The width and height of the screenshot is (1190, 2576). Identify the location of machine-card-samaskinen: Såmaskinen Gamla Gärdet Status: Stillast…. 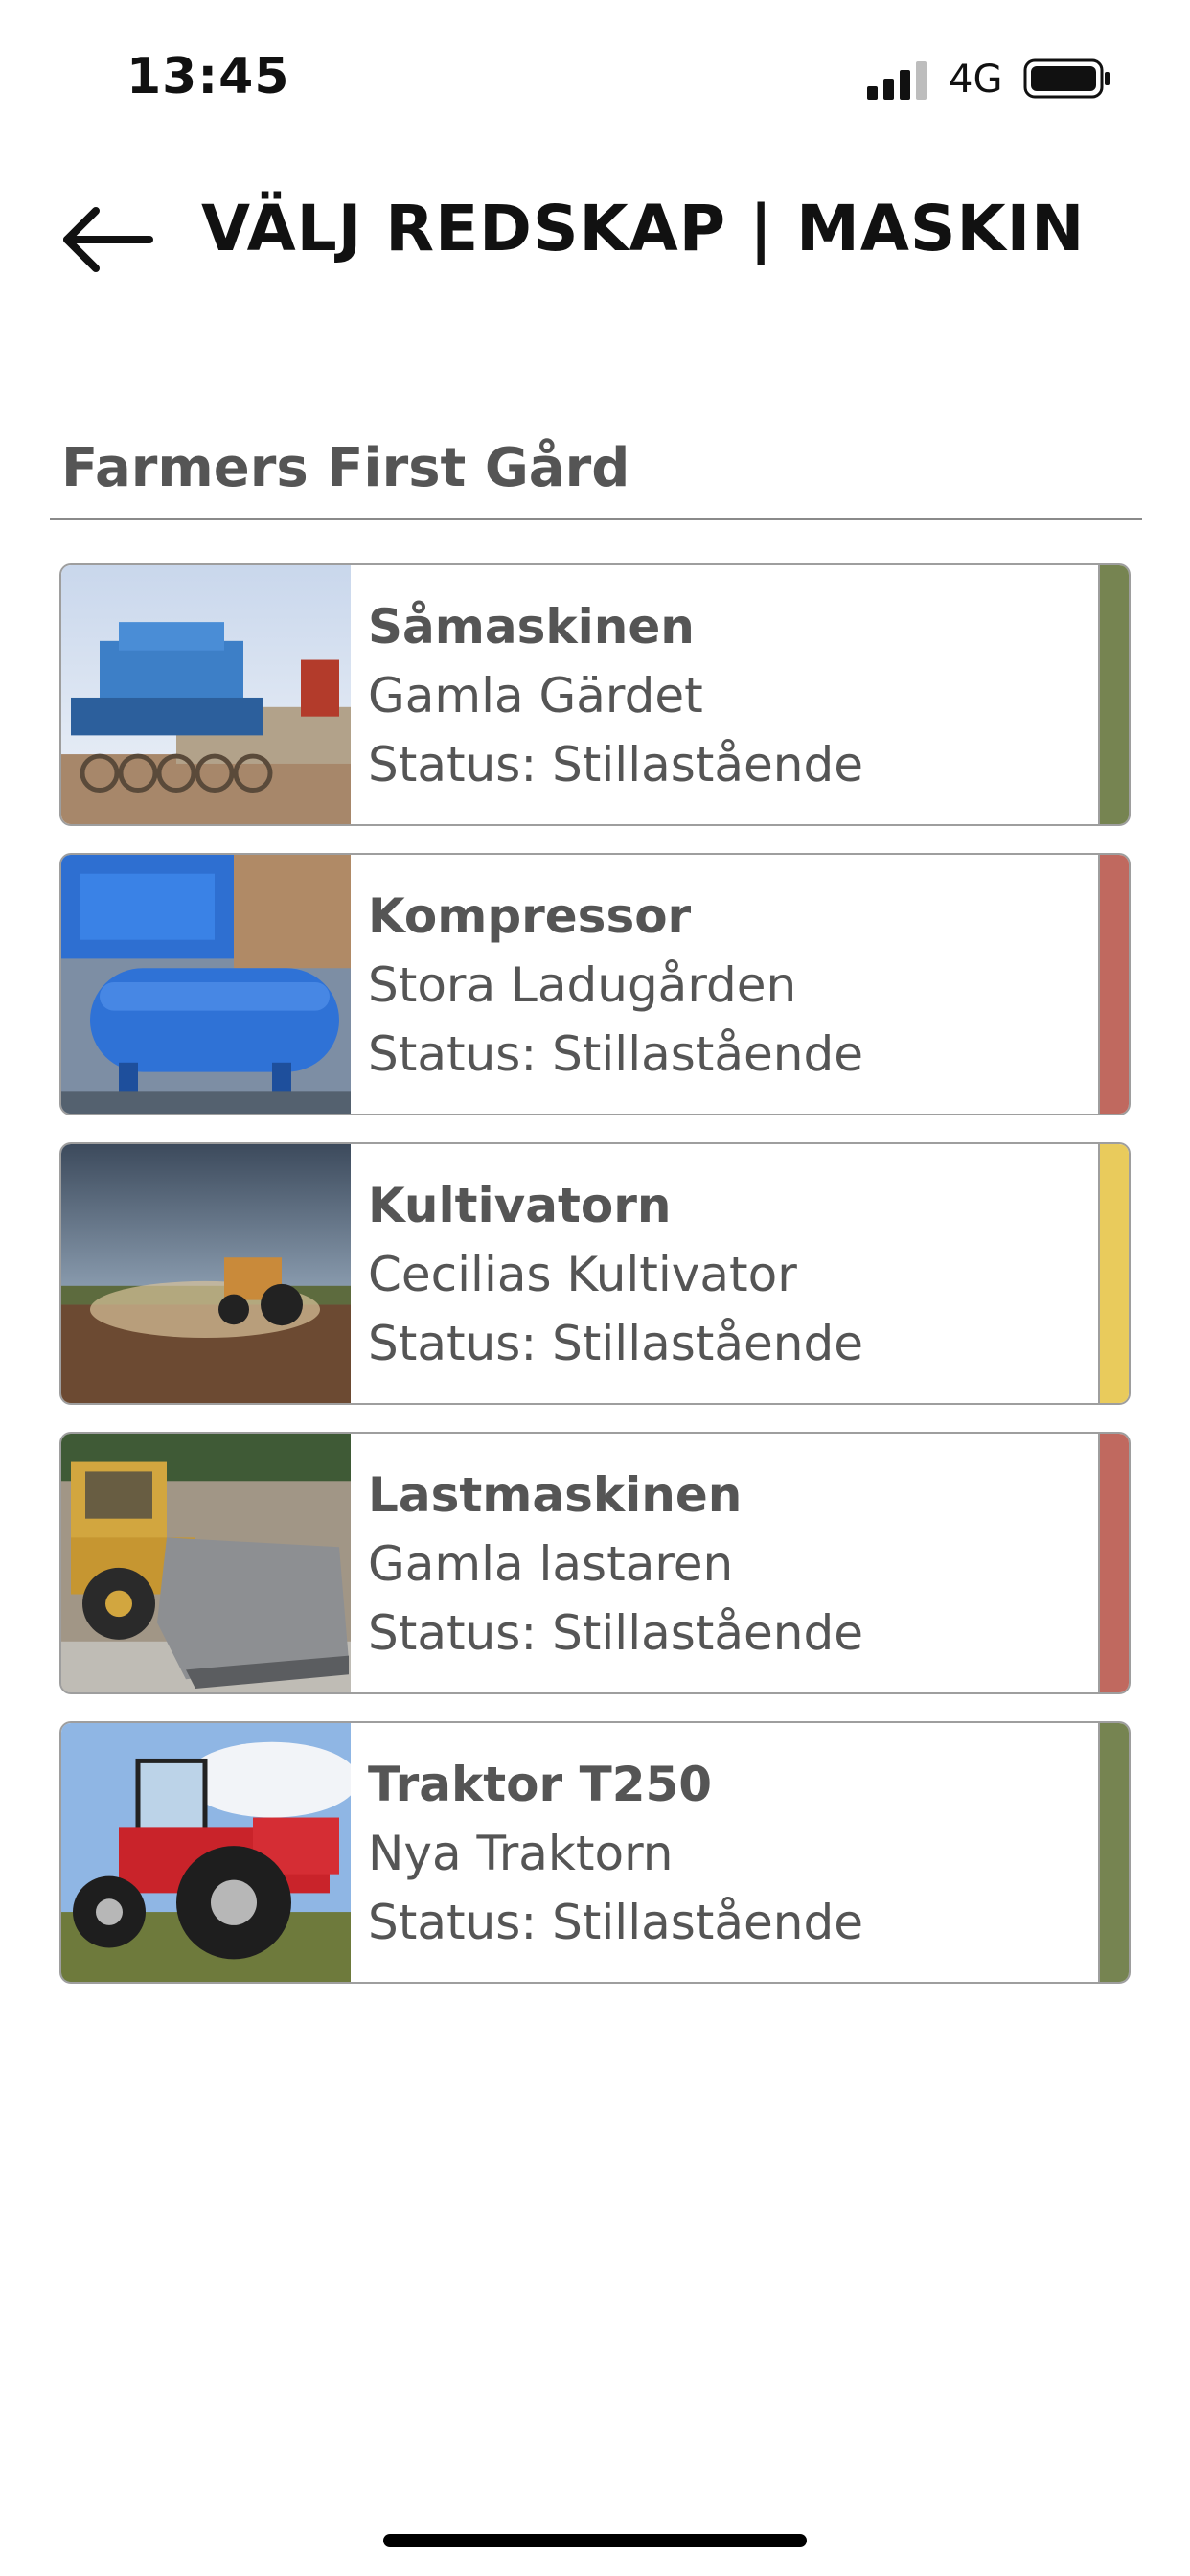
(595, 695).